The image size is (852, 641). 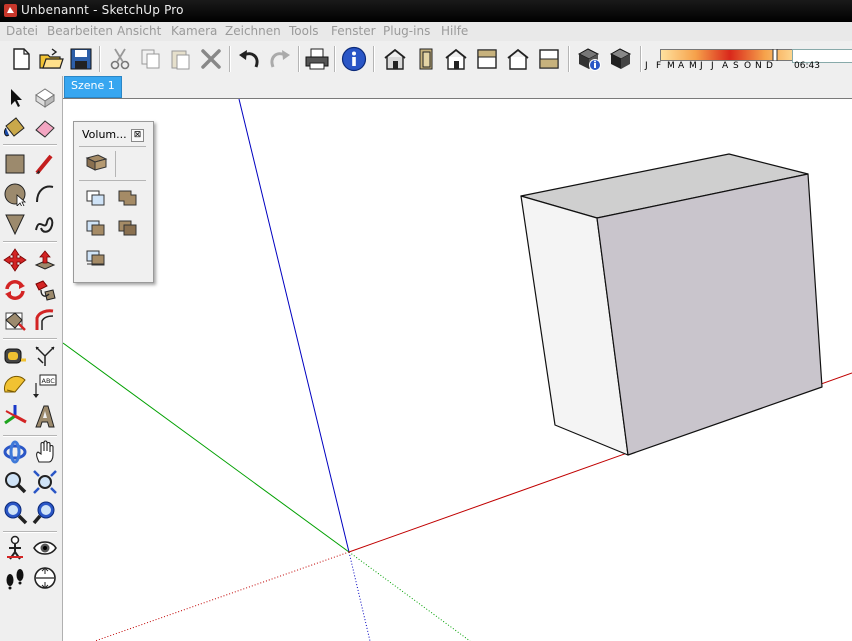 I want to click on undo-icon, so click(x=249, y=59).